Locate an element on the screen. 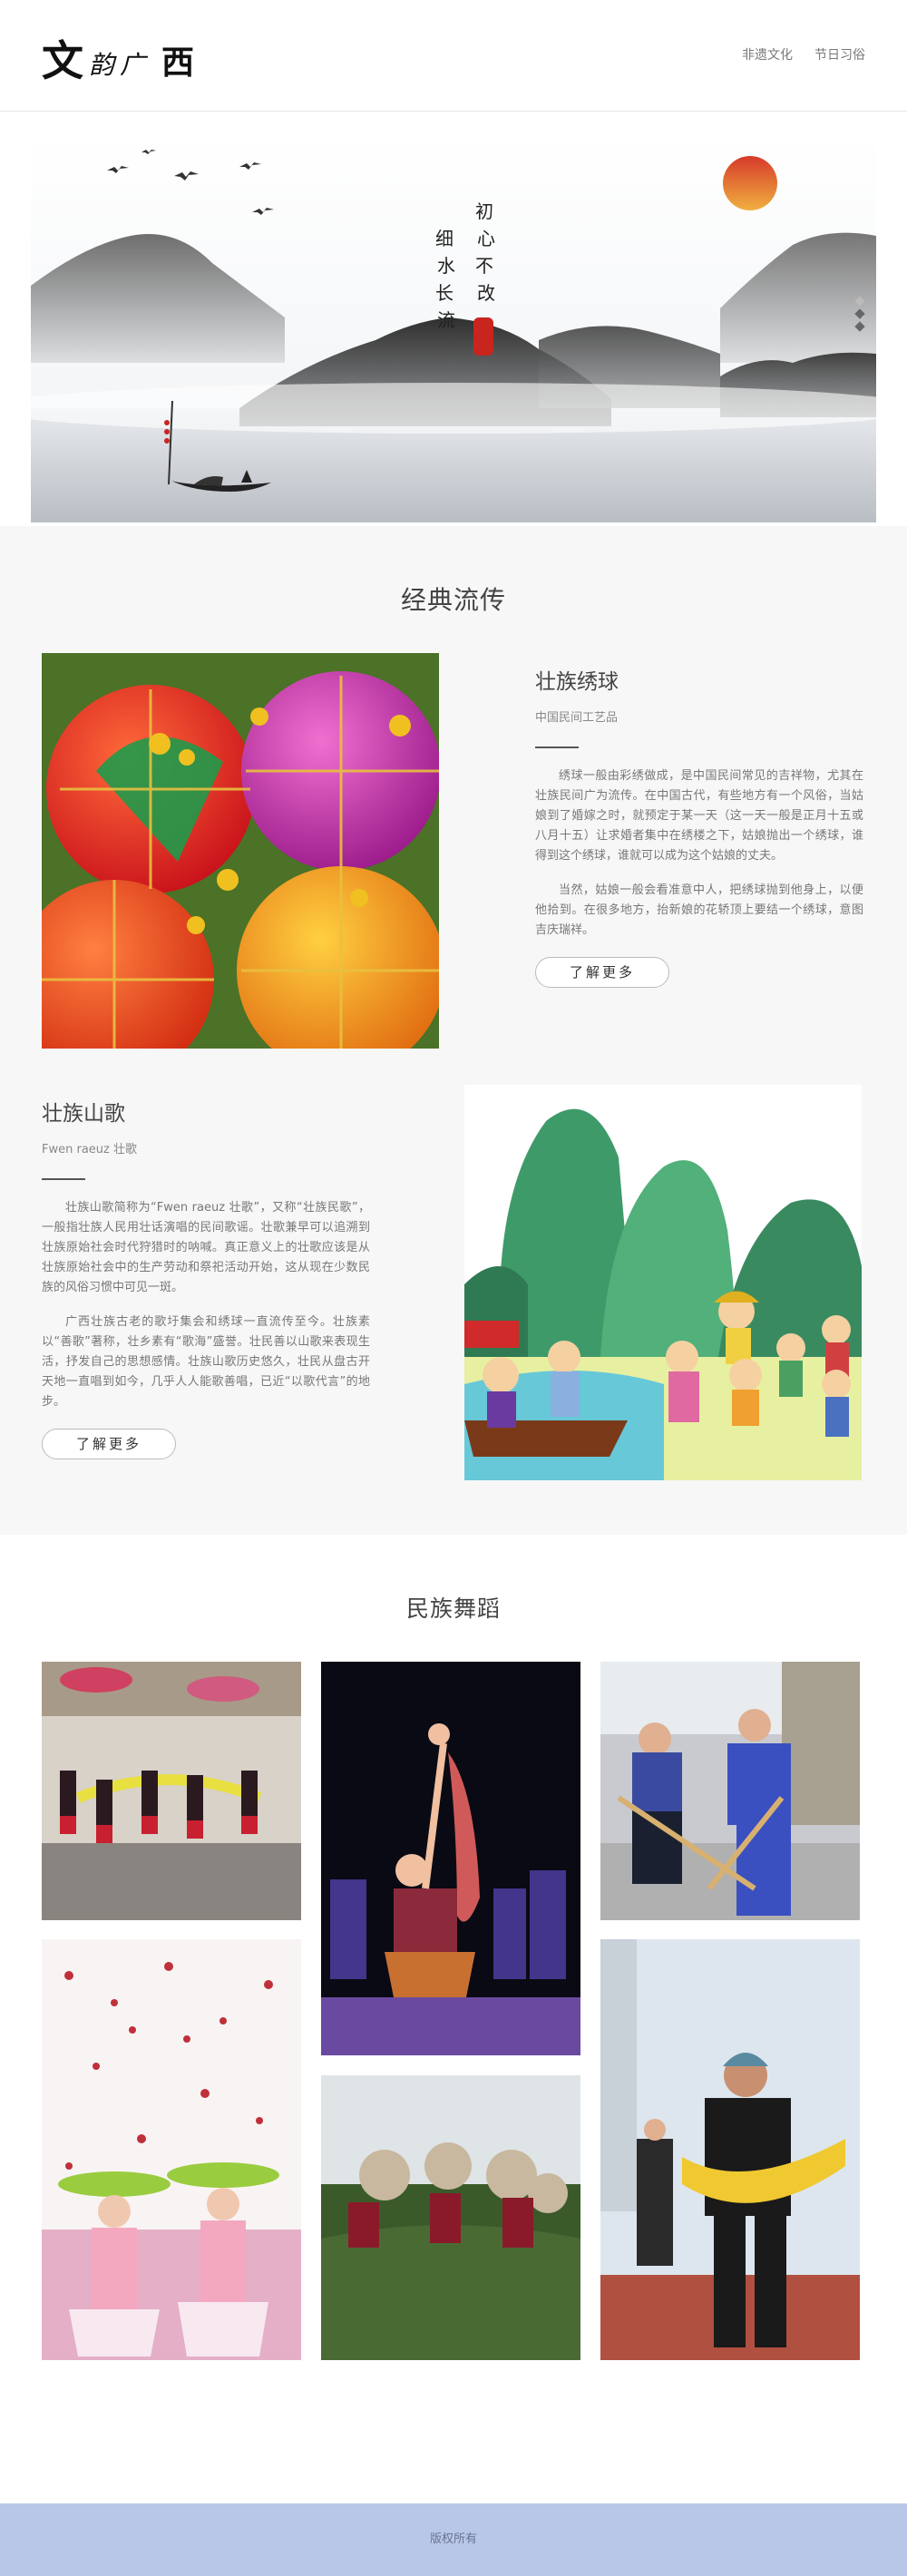 The width and height of the screenshot is (907, 2576). hero-banner: 初 心 不 改 细 水 长 流 is located at coordinates (454, 329).